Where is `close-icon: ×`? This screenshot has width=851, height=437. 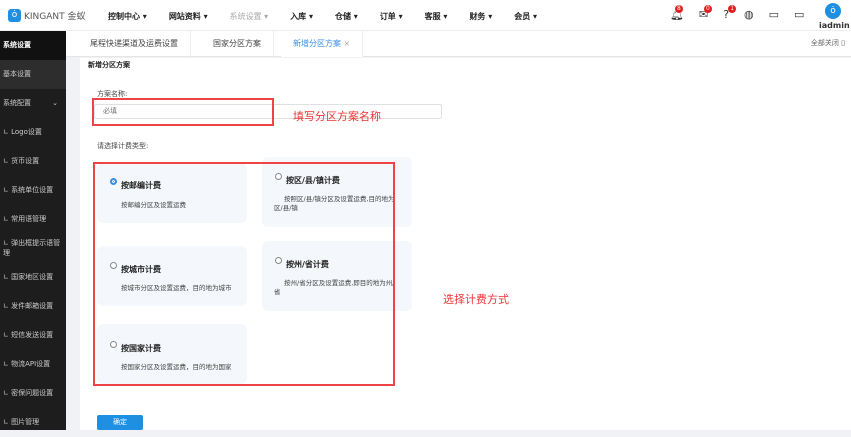 close-icon: × is located at coordinates (347, 43).